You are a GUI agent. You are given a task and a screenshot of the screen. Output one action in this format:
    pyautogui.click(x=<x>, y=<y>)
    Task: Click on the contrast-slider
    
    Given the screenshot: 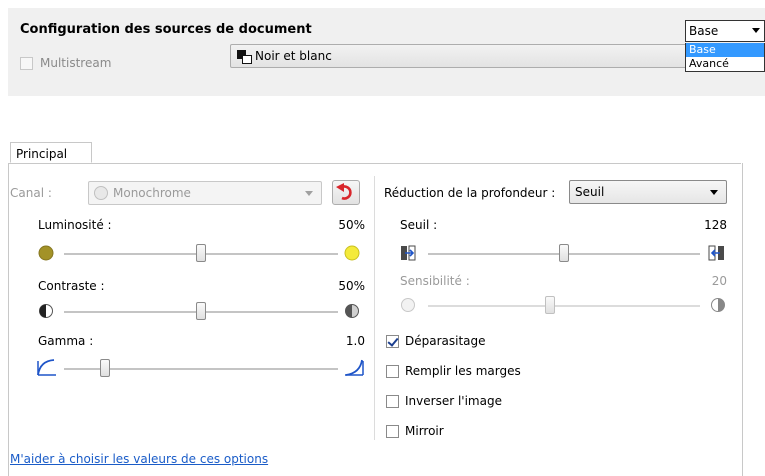 What is the action you would take?
    pyautogui.click(x=201, y=311)
    